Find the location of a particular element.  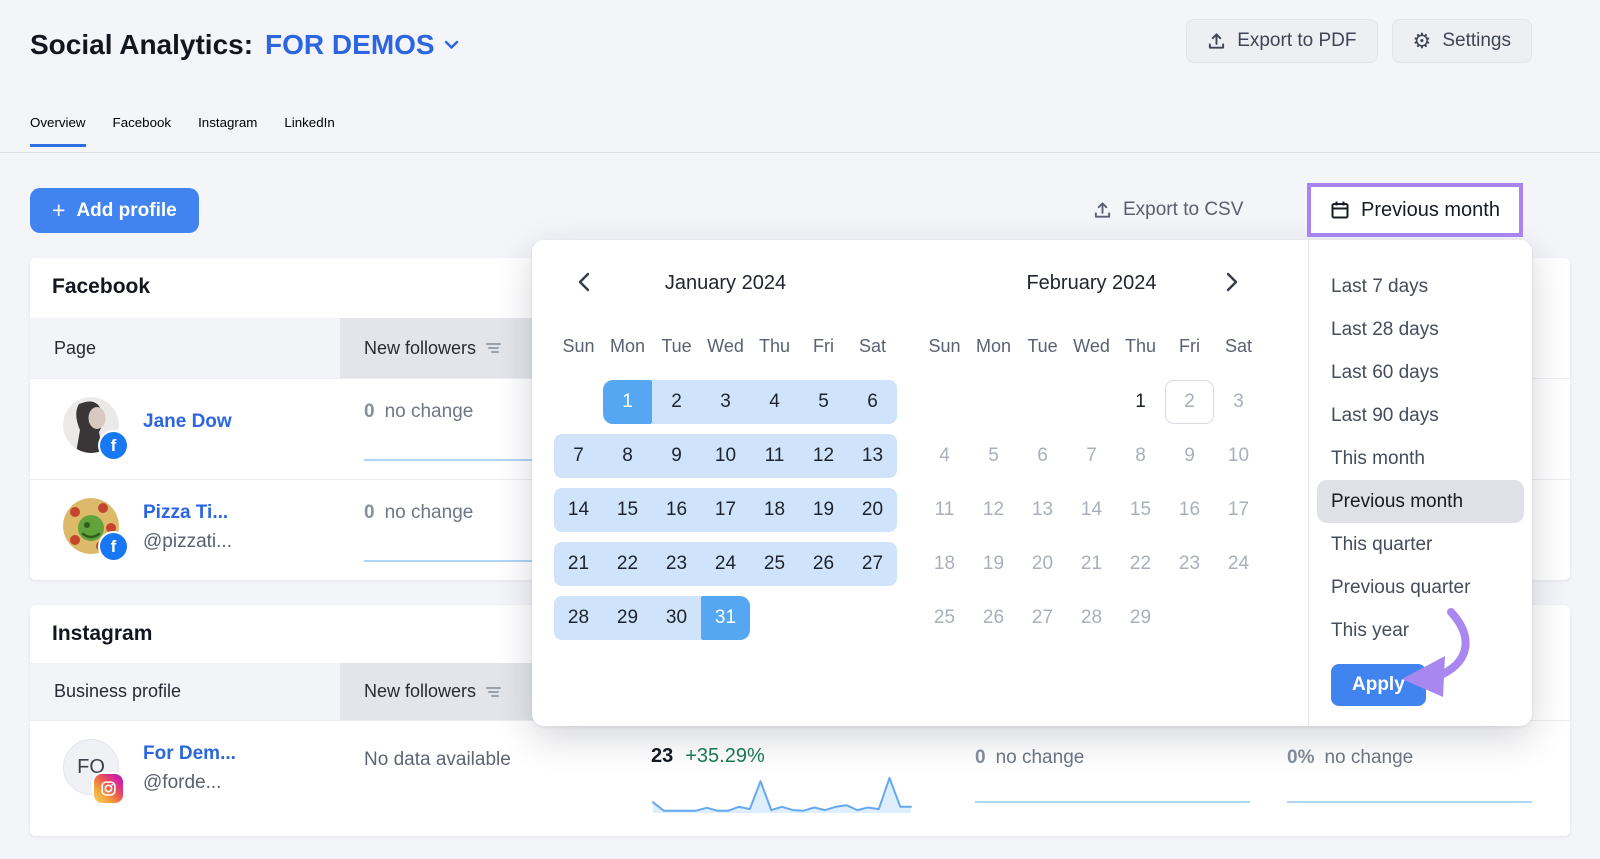

calendar-day: 28 is located at coordinates (578, 618).